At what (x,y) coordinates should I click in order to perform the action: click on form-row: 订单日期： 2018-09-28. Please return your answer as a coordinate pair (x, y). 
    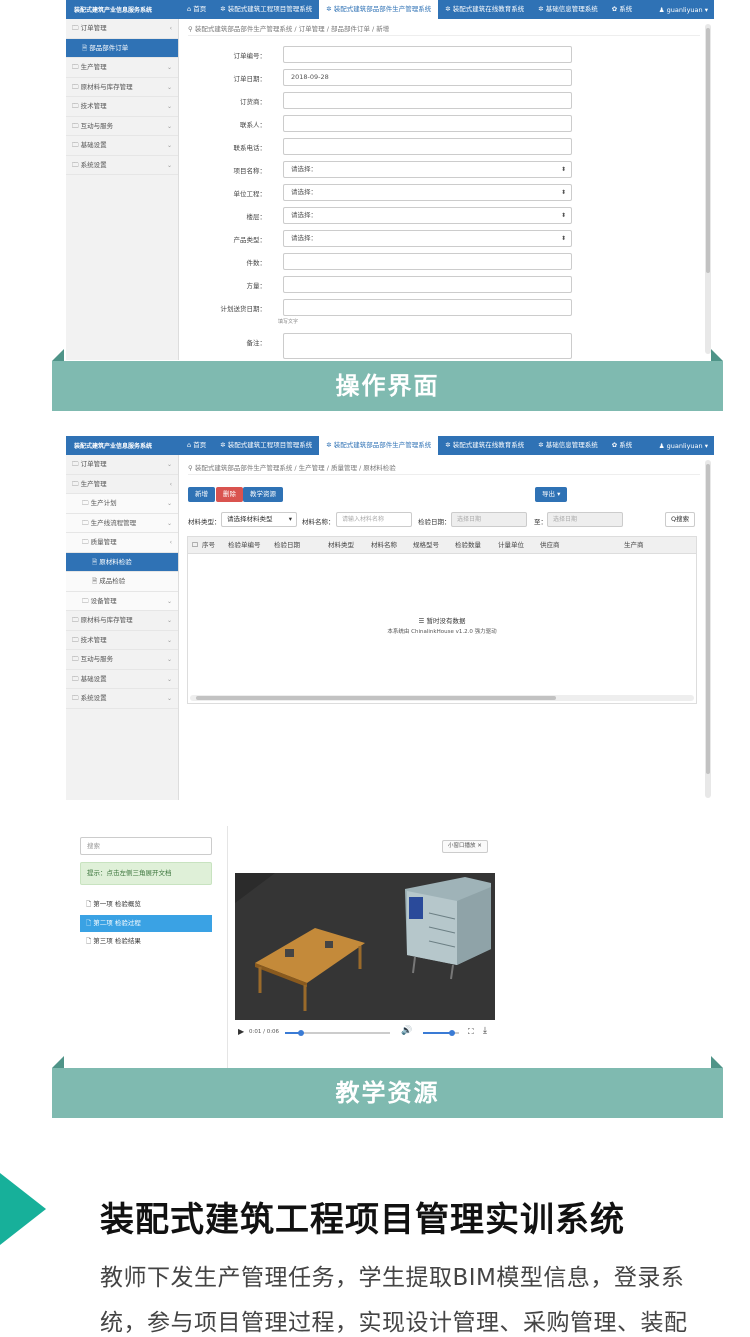
    Looking at the image, I should click on (440, 78).